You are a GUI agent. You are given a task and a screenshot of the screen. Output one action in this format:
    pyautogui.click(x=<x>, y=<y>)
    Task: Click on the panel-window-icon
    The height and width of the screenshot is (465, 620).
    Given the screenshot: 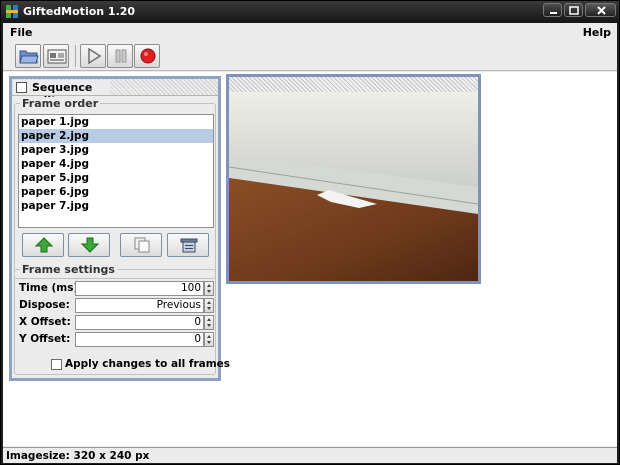 What is the action you would take?
    pyautogui.click(x=21, y=87)
    